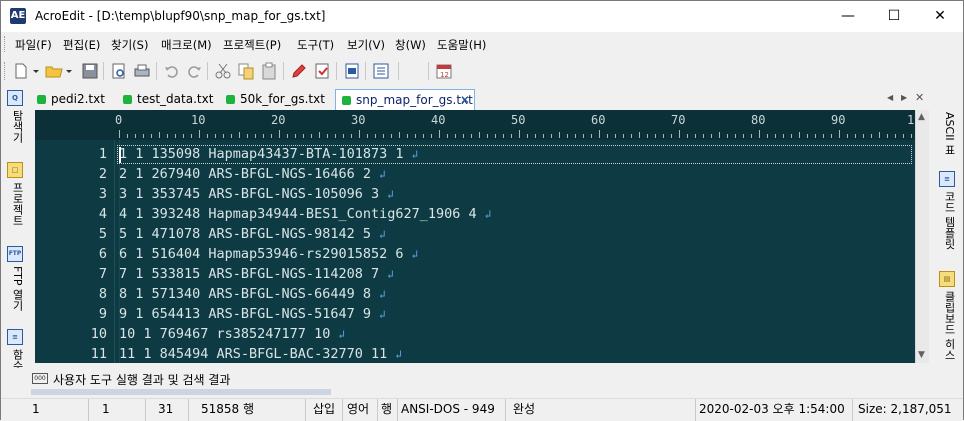 This screenshot has height=421, width=964. What do you see at coordinates (245, 234) in the screenshot?
I see `code-line-text: 5 1 471078 ARS-BFGL-NGS-98142 5` at bounding box center [245, 234].